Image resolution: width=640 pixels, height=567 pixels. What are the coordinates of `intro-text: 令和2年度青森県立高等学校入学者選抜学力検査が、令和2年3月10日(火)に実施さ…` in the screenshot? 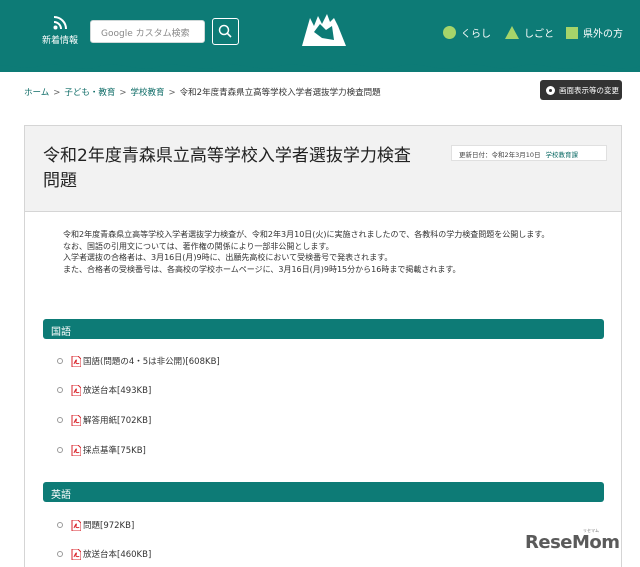 It's located at (306, 252).